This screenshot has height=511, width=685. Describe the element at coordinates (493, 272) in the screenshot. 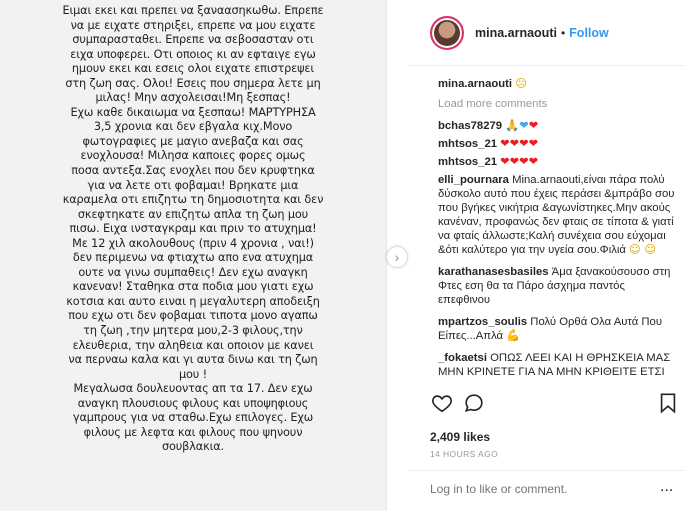

I see `comment-username: karathanasesbasiles` at that location.